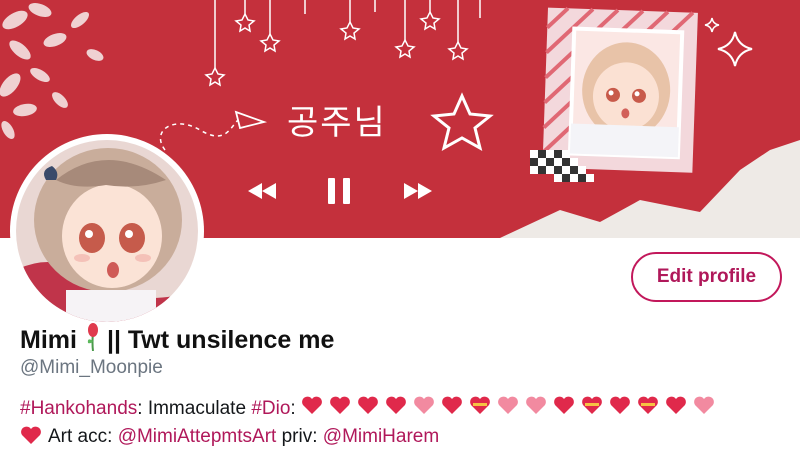 The image size is (800, 453). I want to click on hashtag-hankohands: #Hankohands, so click(78, 408).